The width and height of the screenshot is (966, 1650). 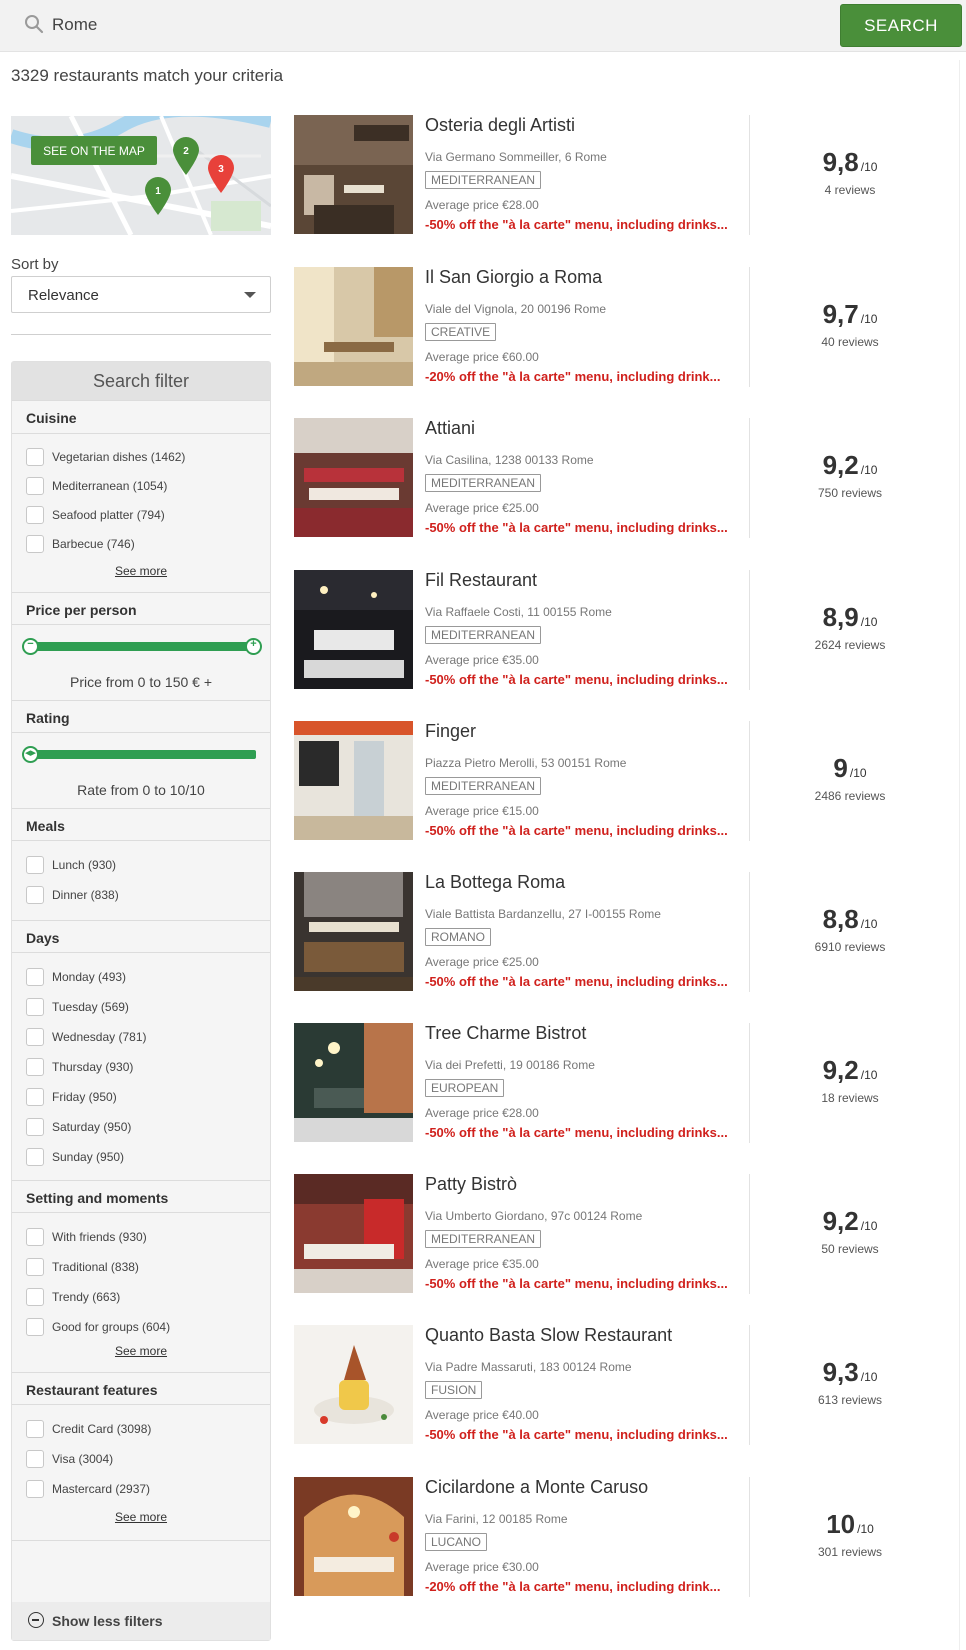 I want to click on option-label: Traditional (838), so click(x=95, y=1267).